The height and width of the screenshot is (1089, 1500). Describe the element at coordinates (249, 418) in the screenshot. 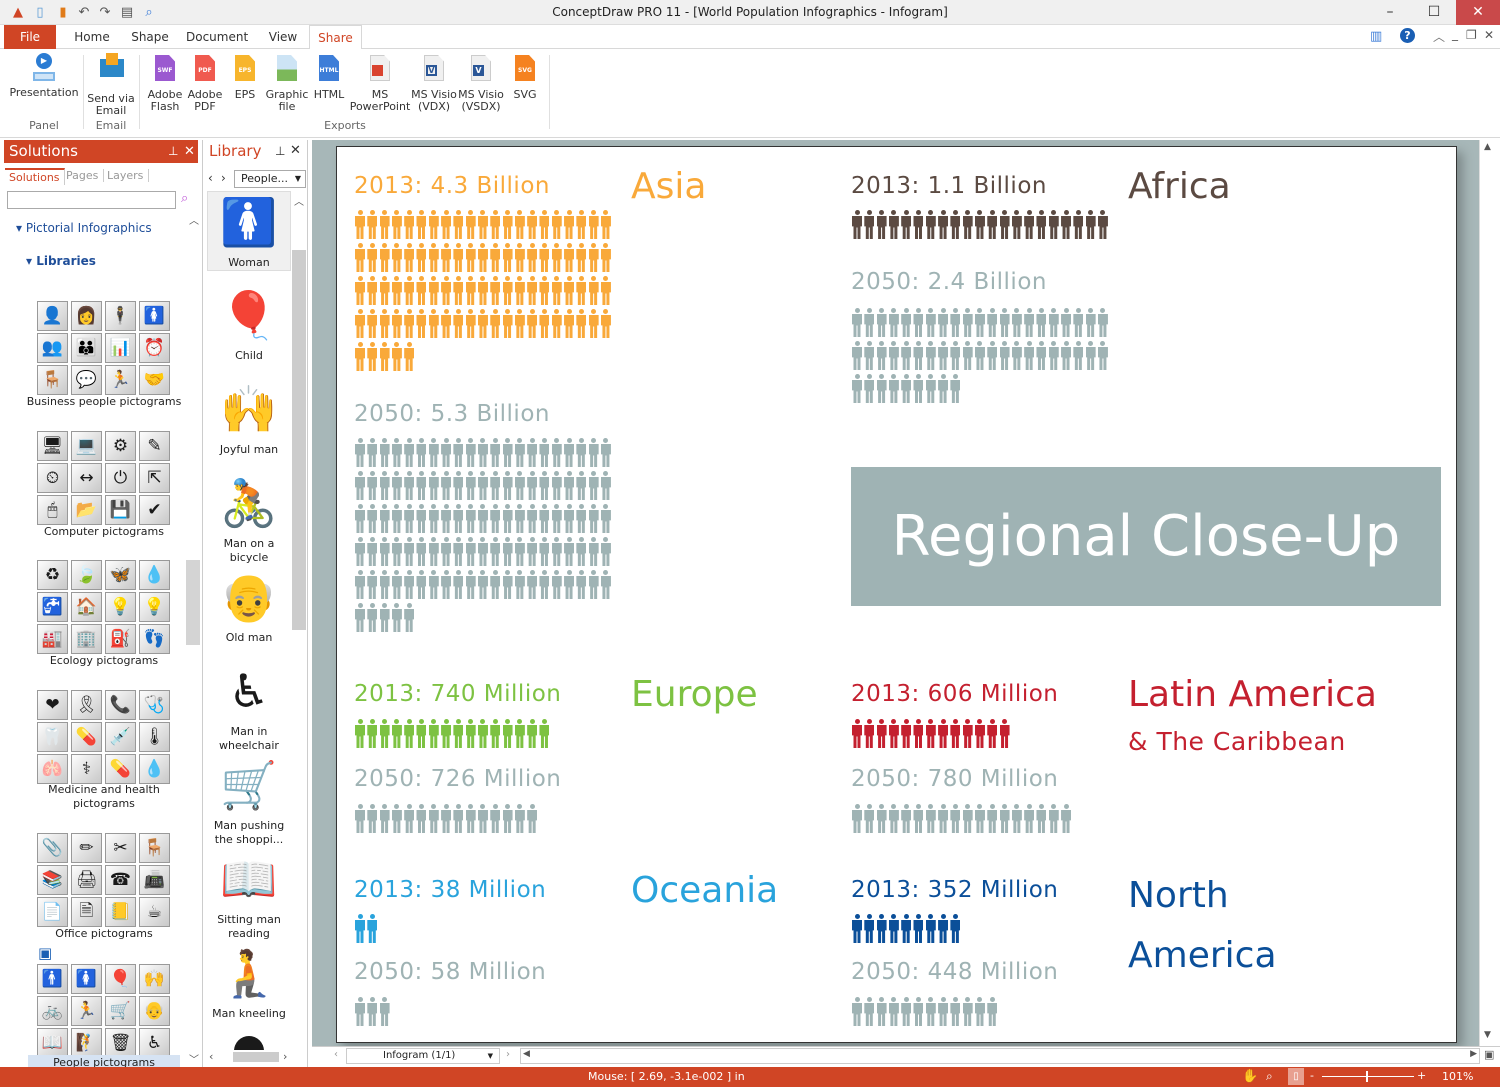

I see `library-item-joyful-man: 🙌 Joyful man` at that location.